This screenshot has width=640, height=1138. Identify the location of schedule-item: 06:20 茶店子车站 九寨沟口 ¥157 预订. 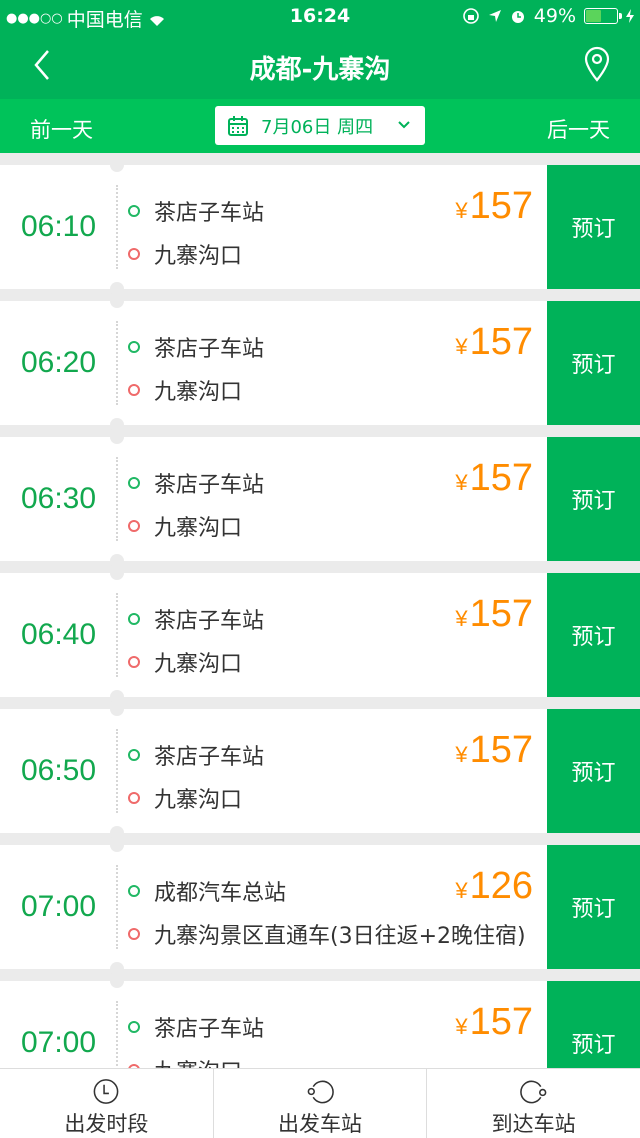
(320, 363).